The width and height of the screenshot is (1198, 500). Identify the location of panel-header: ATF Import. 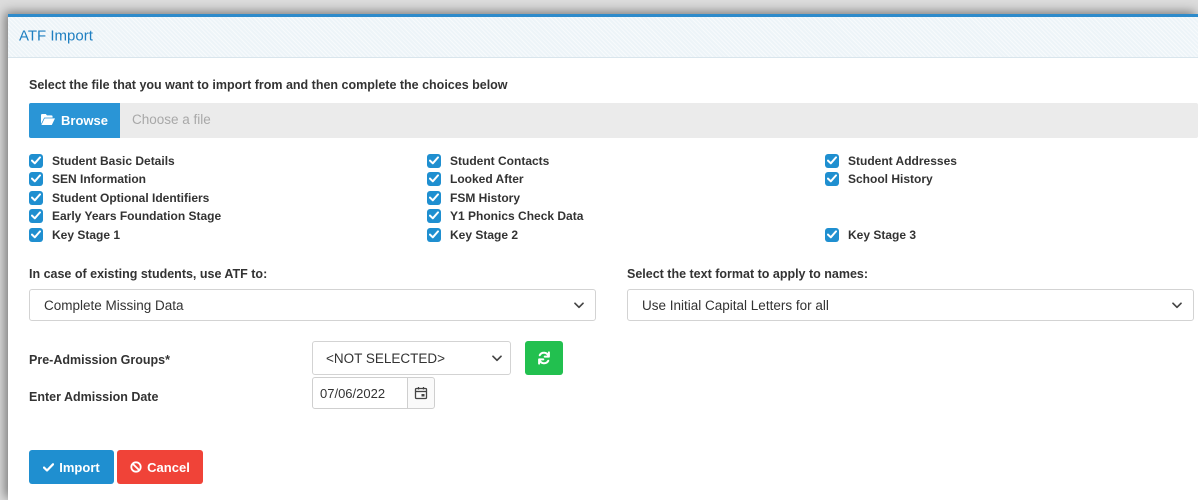
(603, 37).